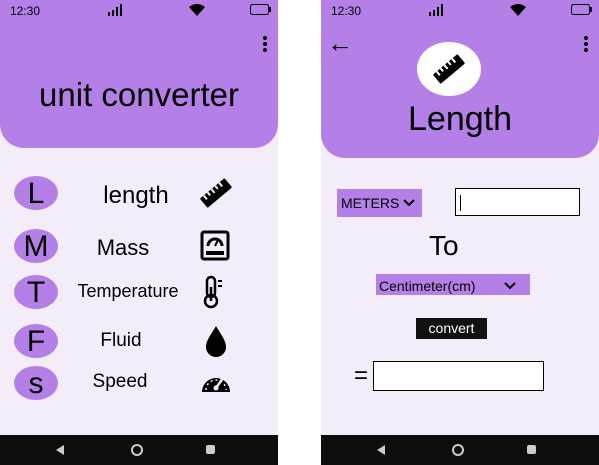 This screenshot has width=599, height=465. I want to click on unit-label: length, so click(136, 195).